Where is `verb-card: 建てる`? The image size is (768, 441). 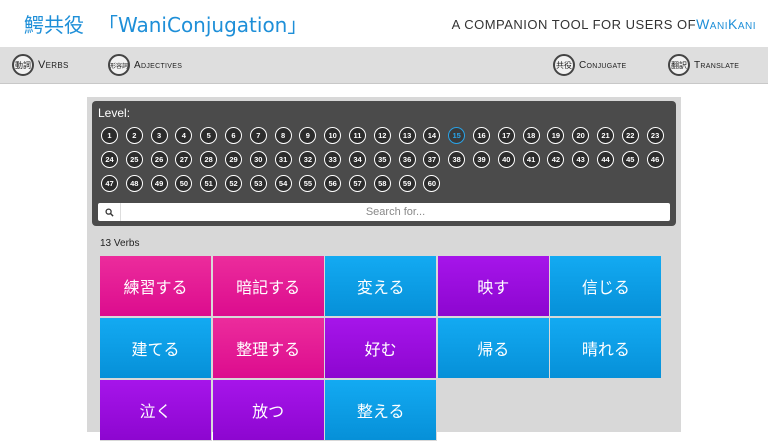
verb-card: 建てる is located at coordinates (156, 348).